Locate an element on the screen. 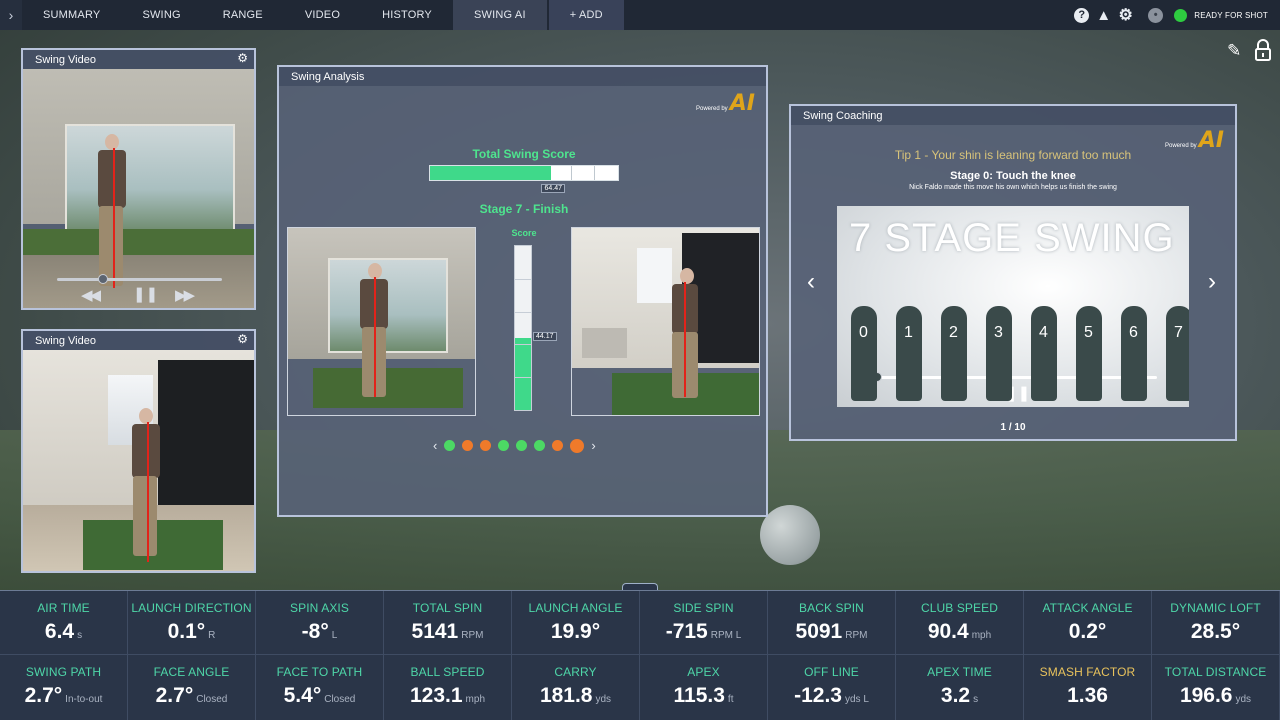 This screenshot has width=1280, height=720. pause-icon: ❚❚ is located at coordinates (145, 294).